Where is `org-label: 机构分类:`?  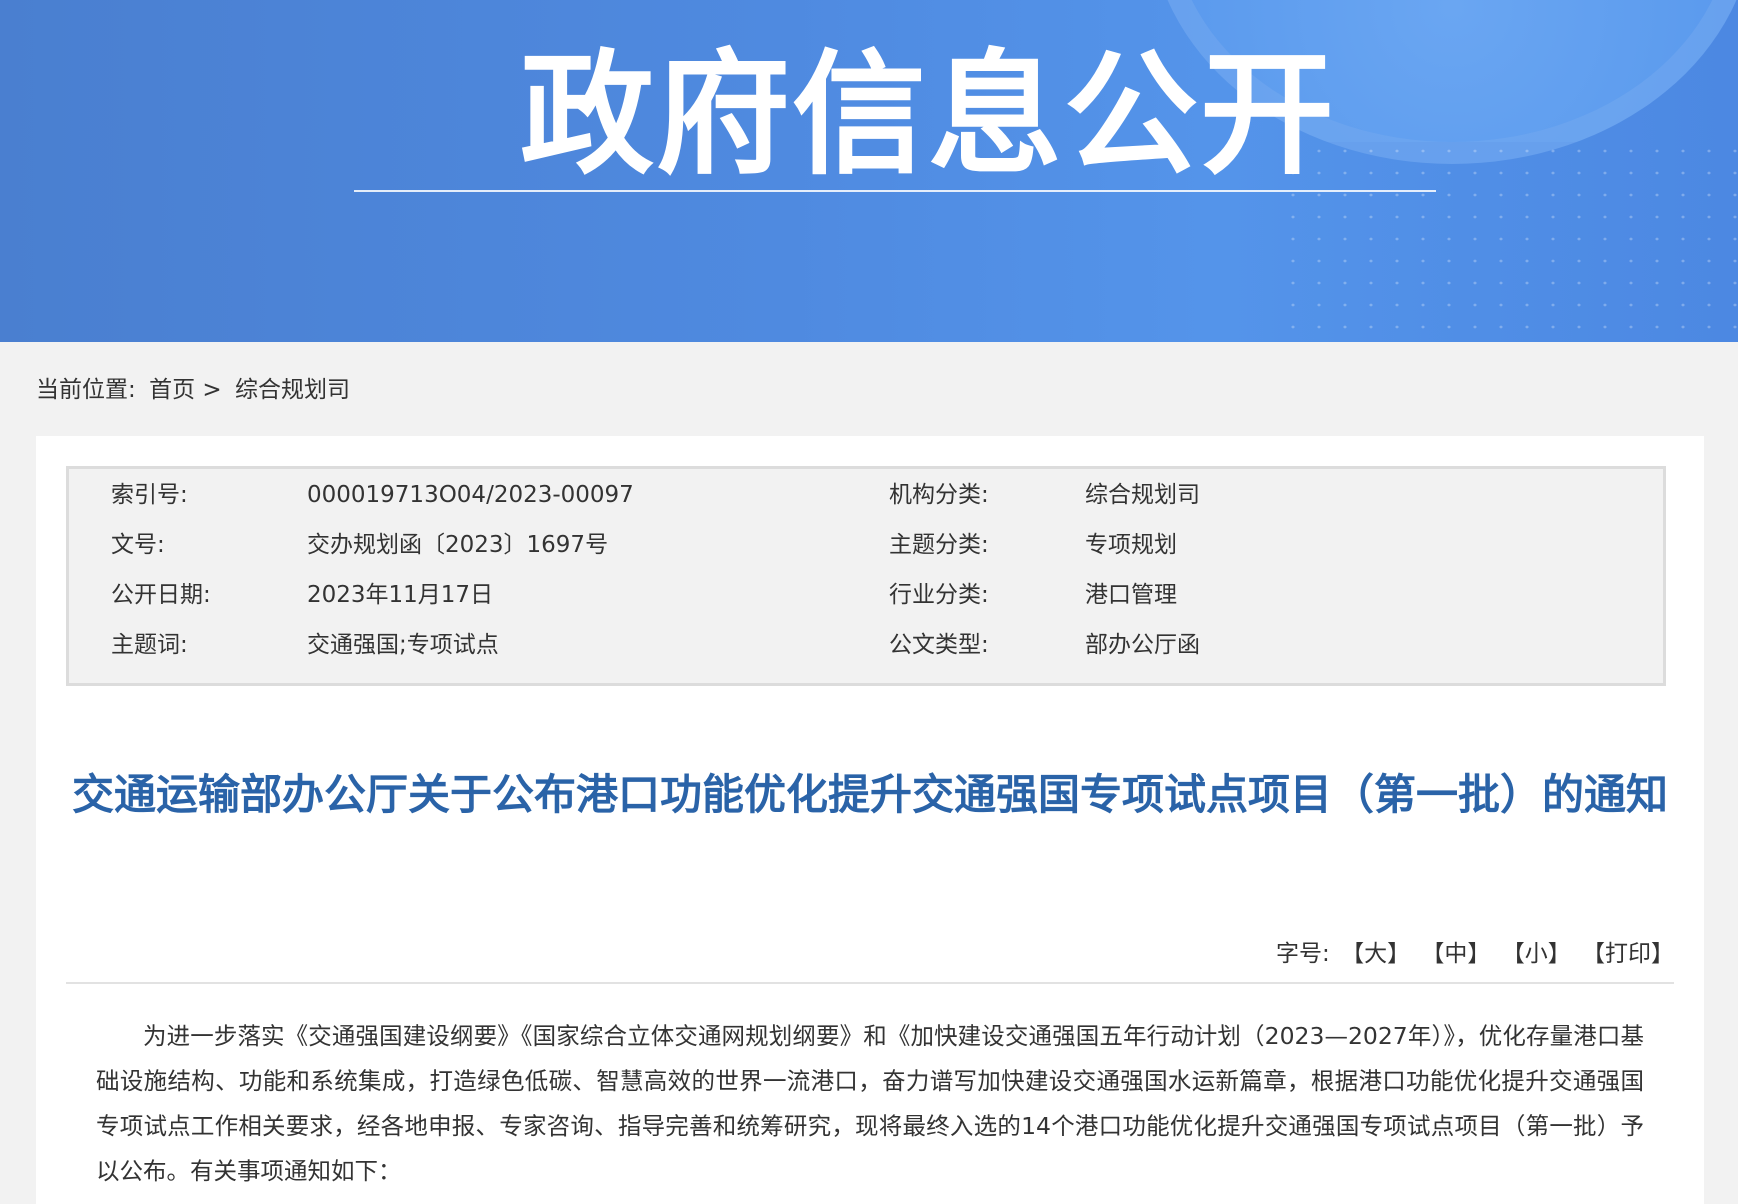
org-label: 机构分类: is located at coordinates (939, 495).